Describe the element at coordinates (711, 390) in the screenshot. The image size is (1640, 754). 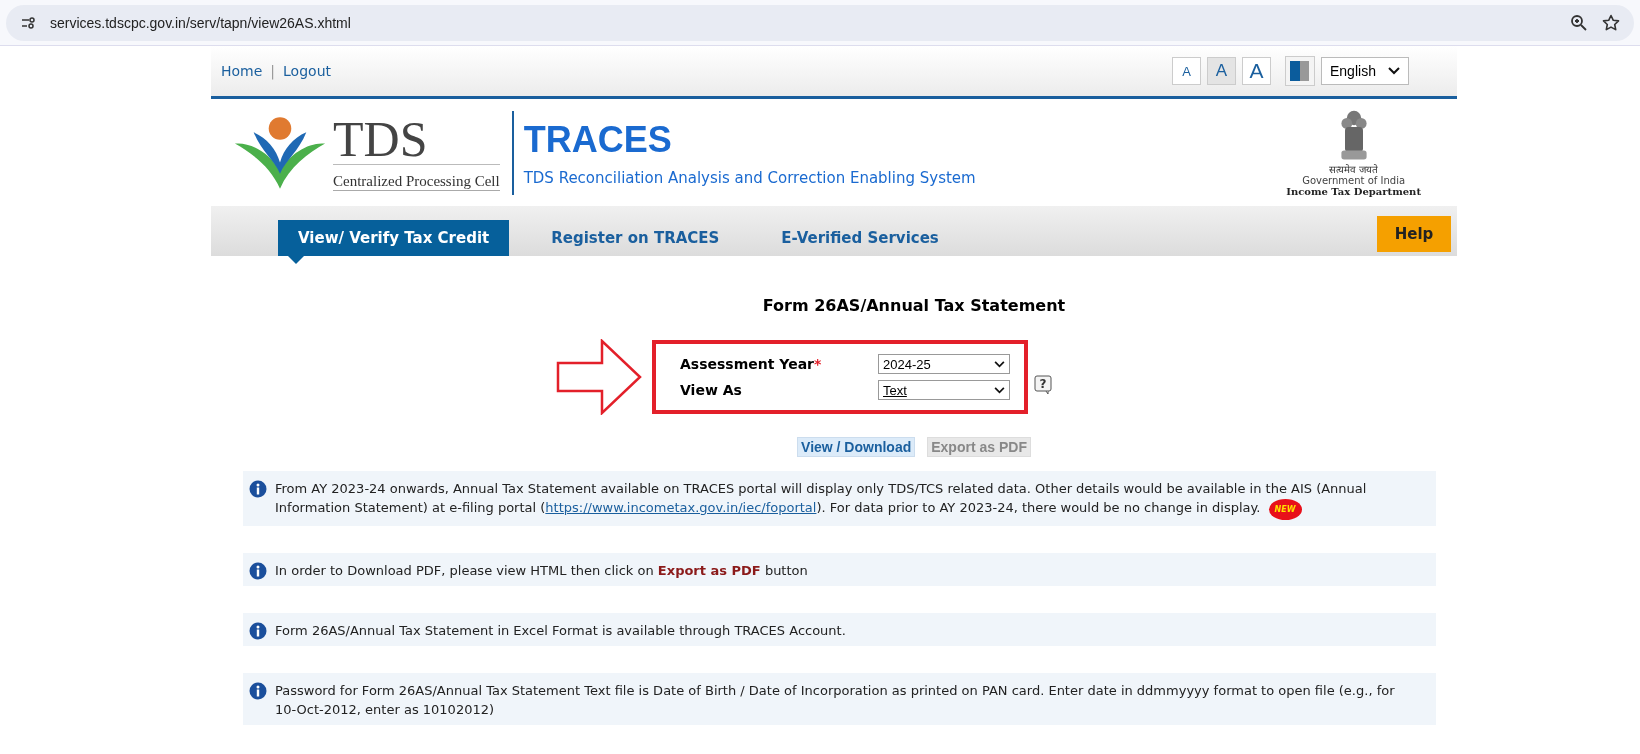
I see `field-label: View As` at that location.